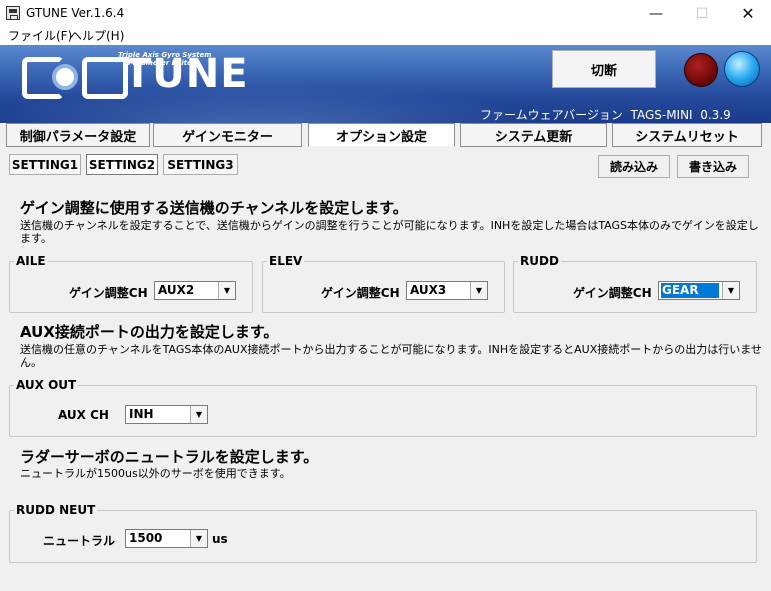 Image resolution: width=771 pixels, height=591 pixels. Describe the element at coordinates (702, 13) in the screenshot. I see `maximize-button: ☐` at that location.